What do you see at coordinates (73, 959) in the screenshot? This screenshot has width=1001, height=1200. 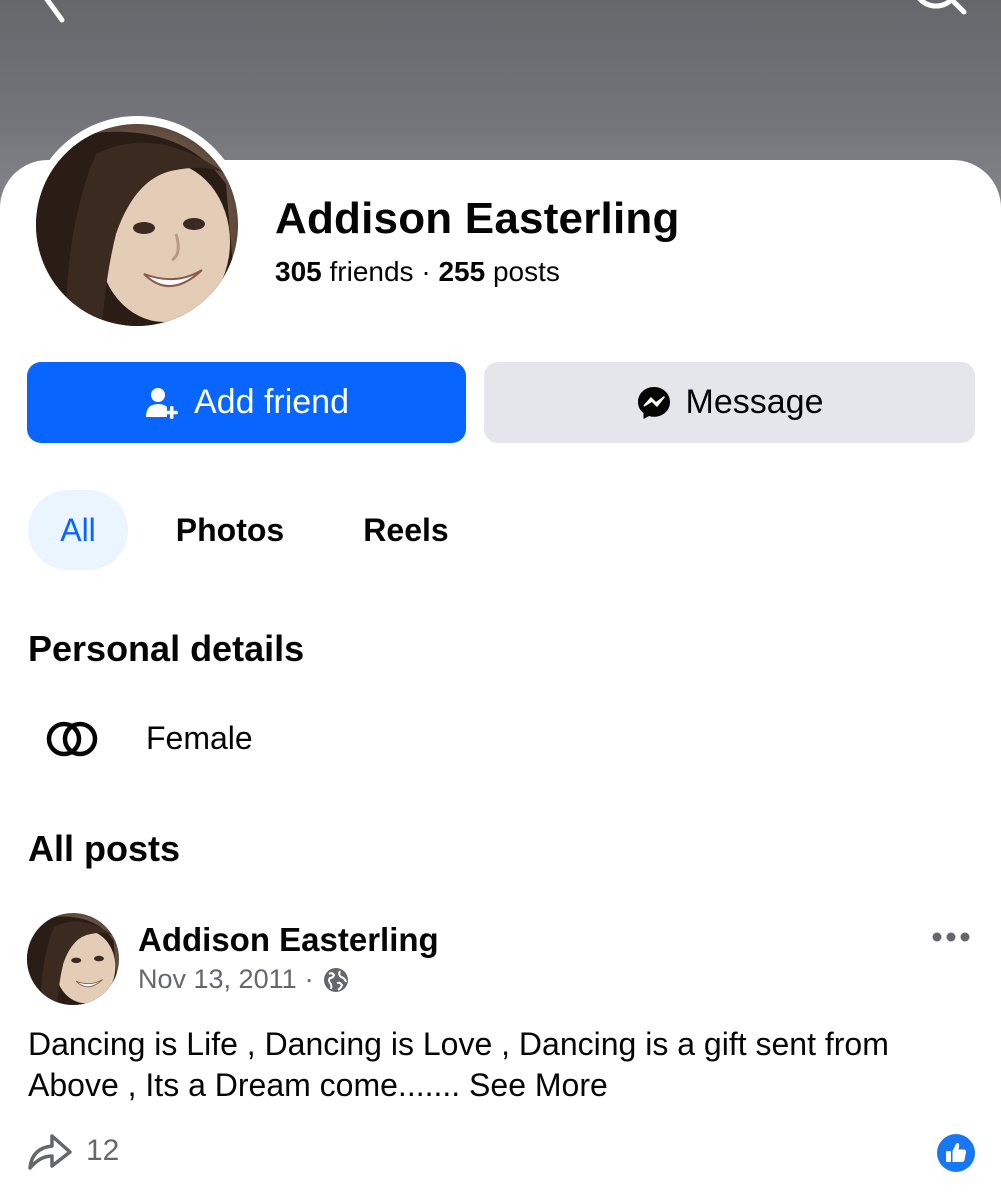 I see `post-author-avatar` at bounding box center [73, 959].